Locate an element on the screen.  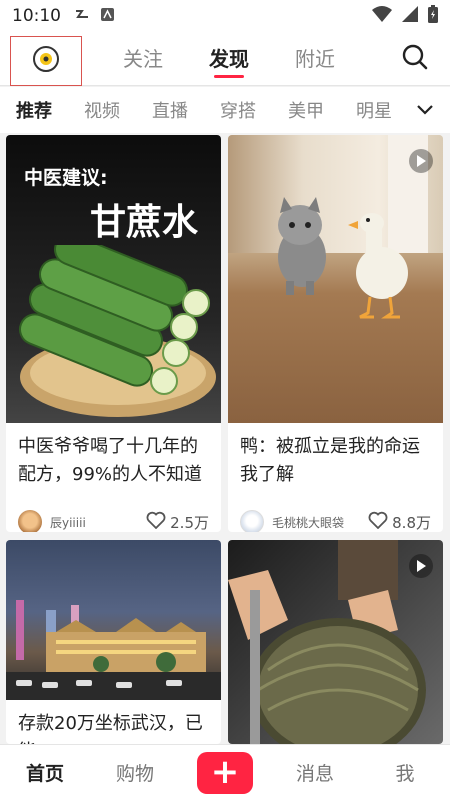
author-name: 辰yiiiii is located at coordinates (98, 522).